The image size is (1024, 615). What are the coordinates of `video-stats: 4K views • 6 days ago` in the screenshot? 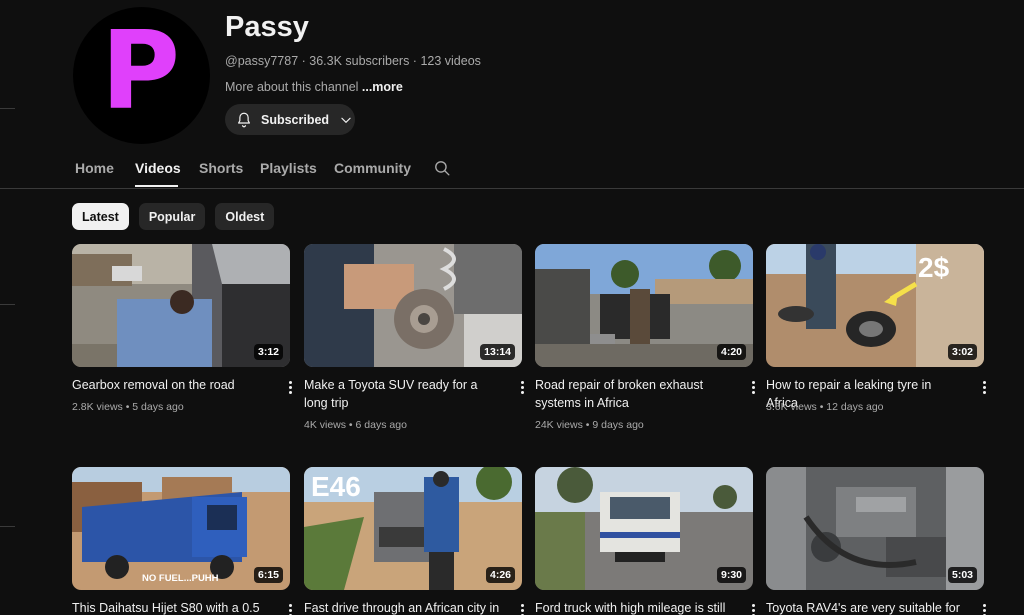 It's located at (355, 425).